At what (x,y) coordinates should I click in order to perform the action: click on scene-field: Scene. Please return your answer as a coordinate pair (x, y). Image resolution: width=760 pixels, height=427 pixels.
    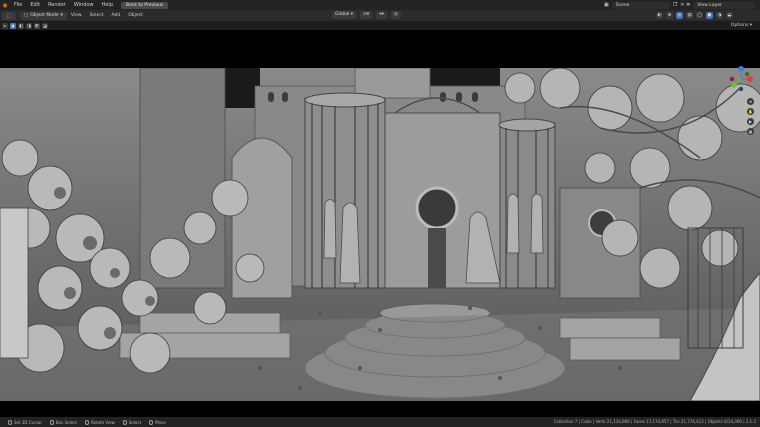
    Looking at the image, I should click on (640, 5).